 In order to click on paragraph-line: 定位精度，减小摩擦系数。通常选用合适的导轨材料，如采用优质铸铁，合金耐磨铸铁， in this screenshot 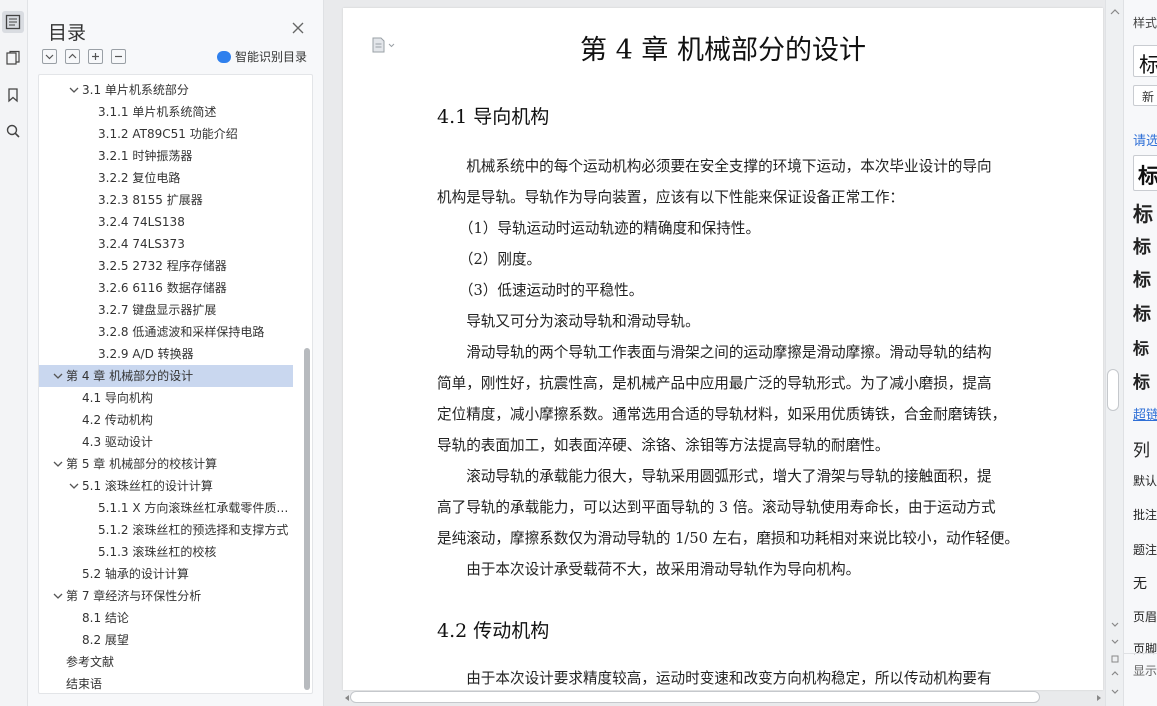, I will do `click(722, 414)`.